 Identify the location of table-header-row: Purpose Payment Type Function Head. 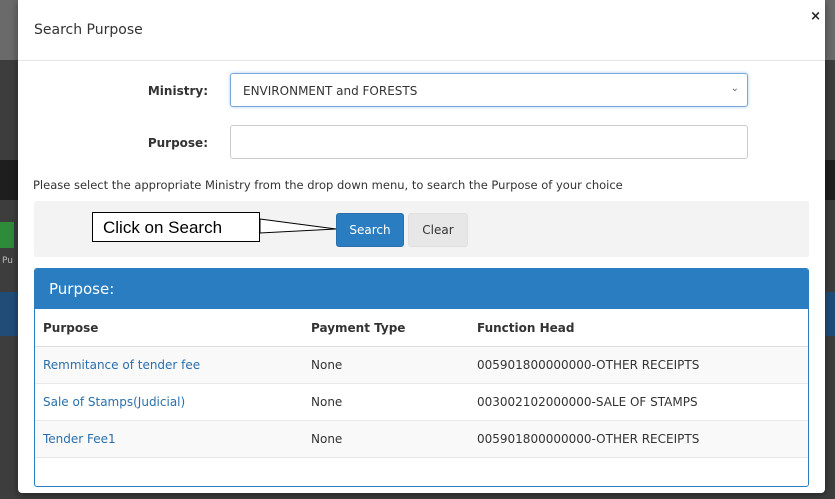
(421, 328).